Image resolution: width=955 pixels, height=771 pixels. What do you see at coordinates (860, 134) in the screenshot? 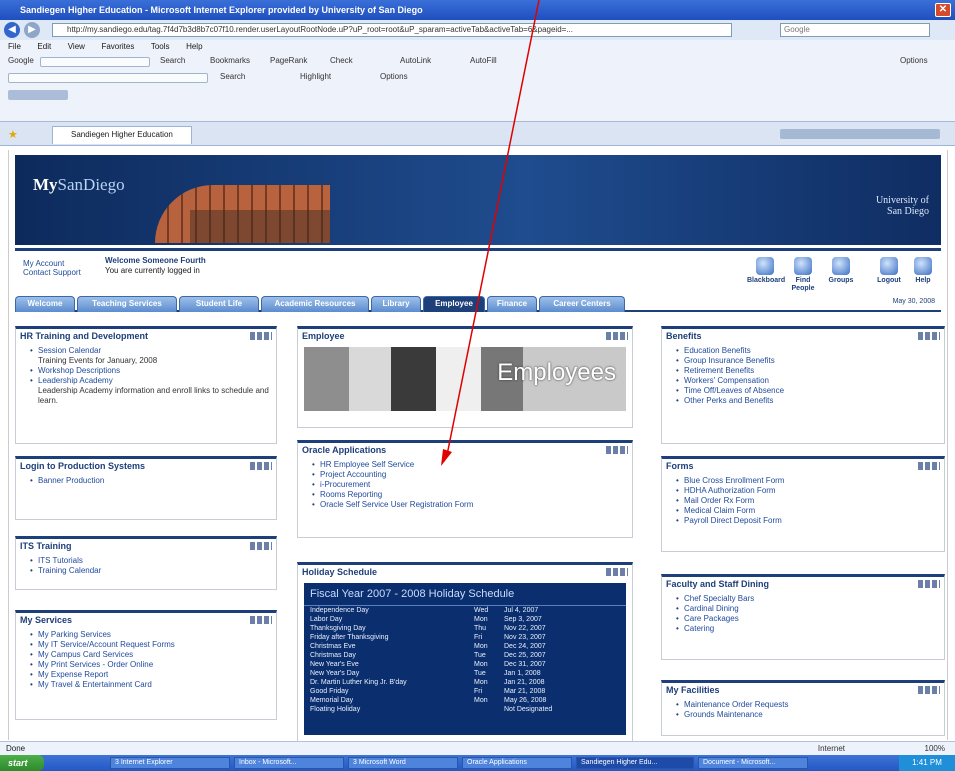
I see `command-bar` at bounding box center [860, 134].